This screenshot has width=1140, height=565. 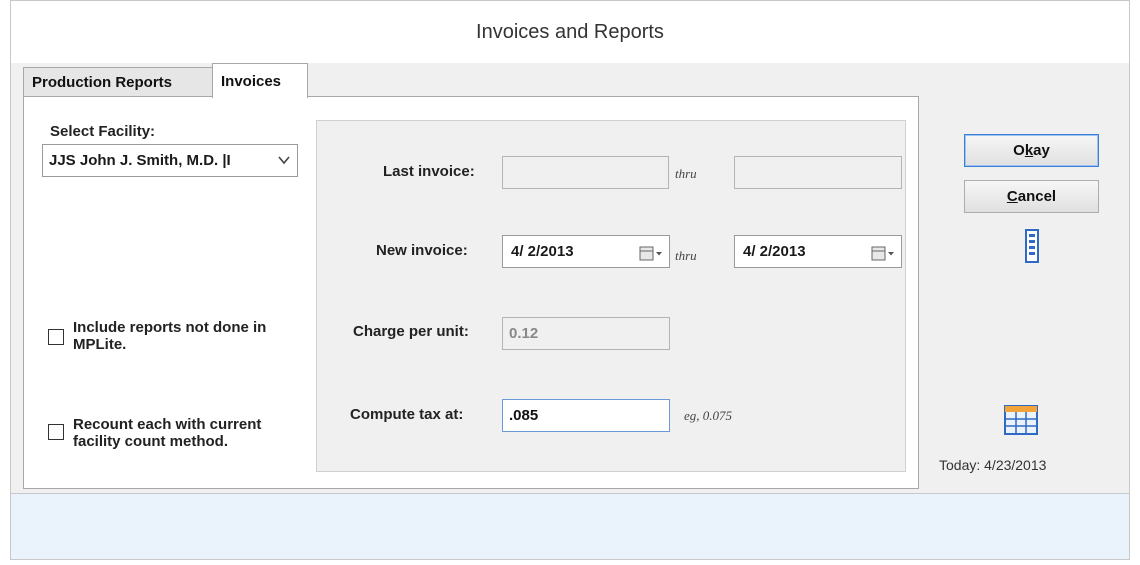 I want to click on calculator-icon, so click(x=1032, y=248).